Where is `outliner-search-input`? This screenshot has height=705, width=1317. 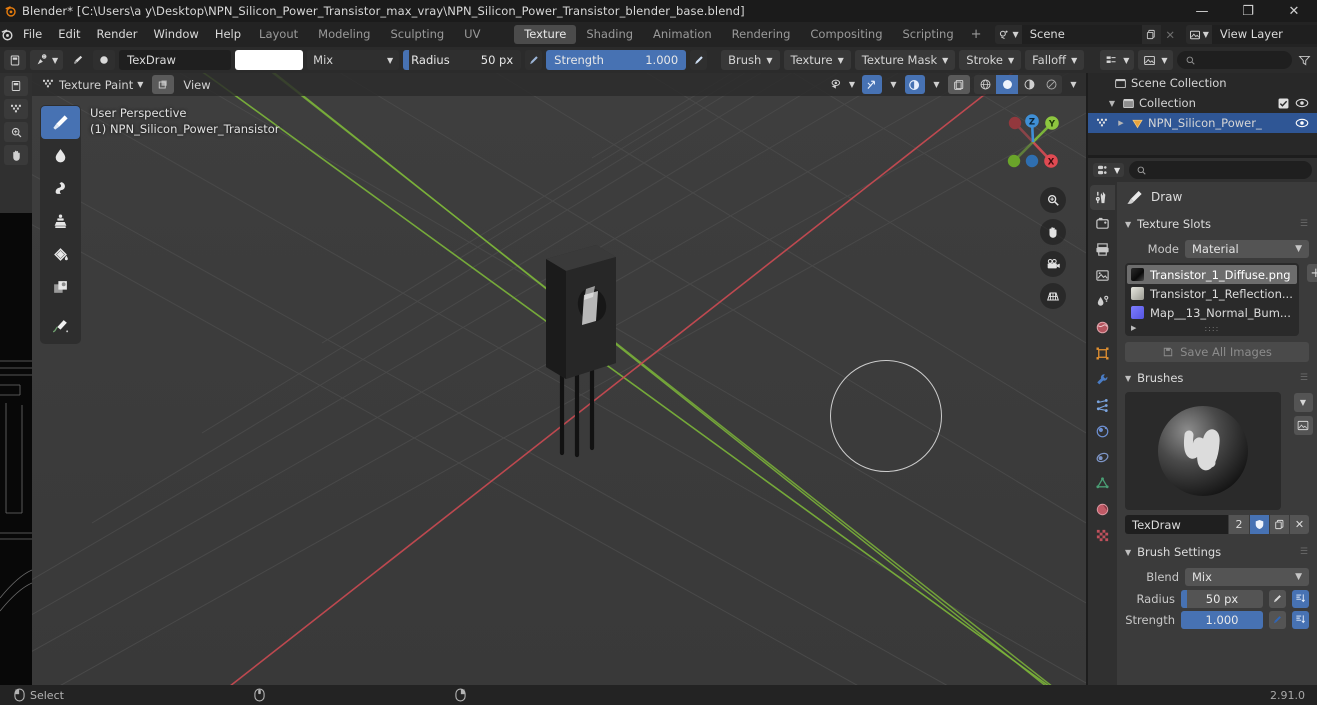 outliner-search-input is located at coordinates (1234, 60).